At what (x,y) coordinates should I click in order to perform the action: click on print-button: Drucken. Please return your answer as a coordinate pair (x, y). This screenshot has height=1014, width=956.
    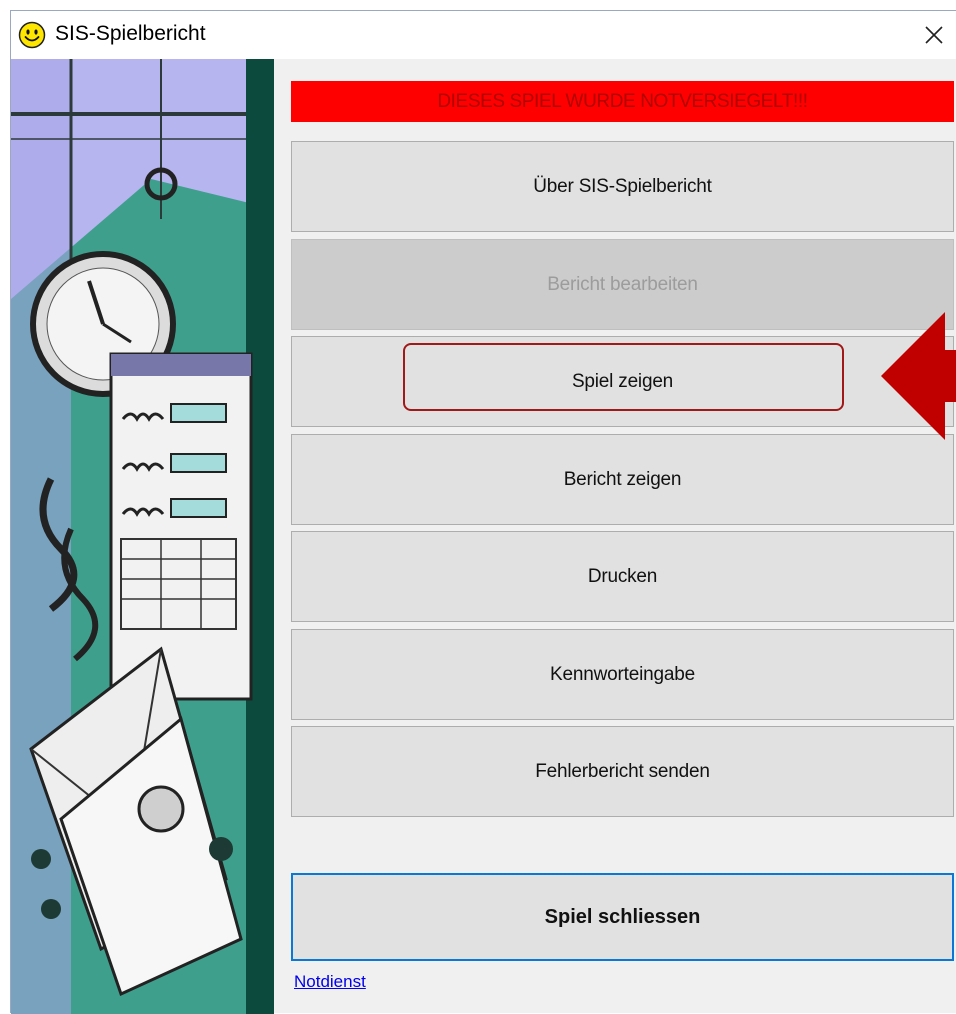
    Looking at the image, I should click on (622, 576).